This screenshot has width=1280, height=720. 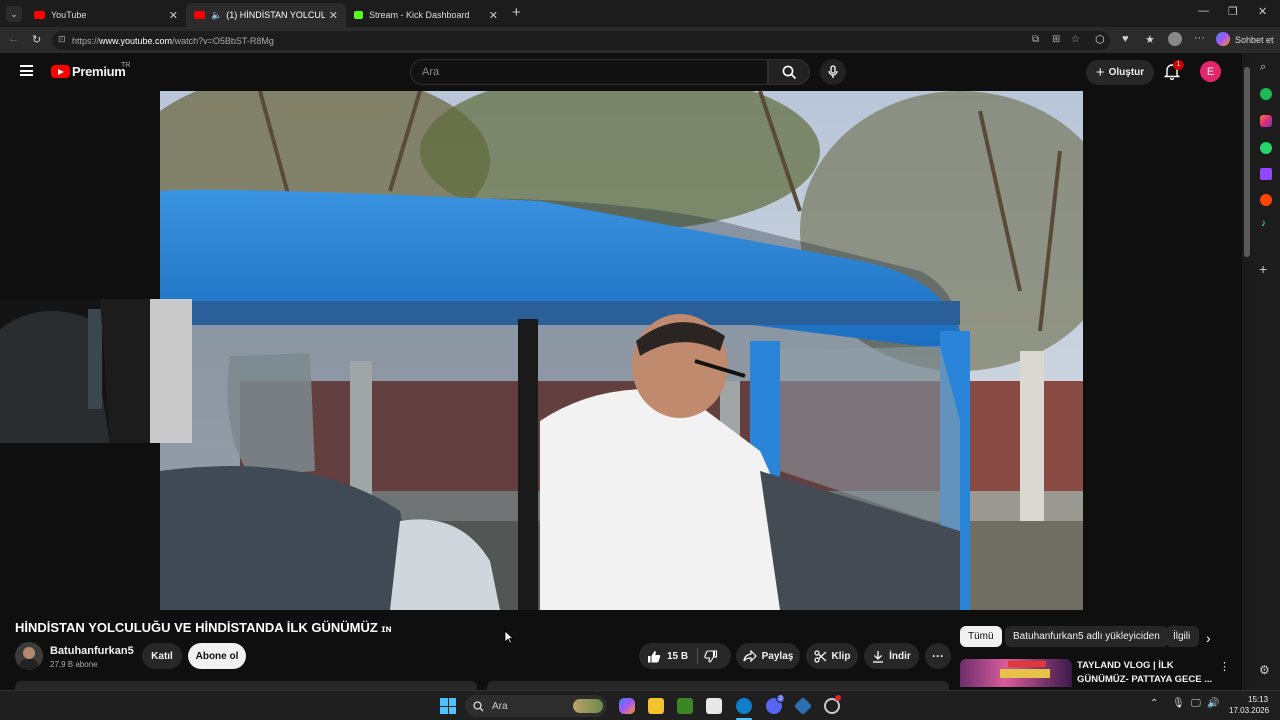 I want to click on youtube-premium-logo-text: Premium, so click(x=99, y=71).